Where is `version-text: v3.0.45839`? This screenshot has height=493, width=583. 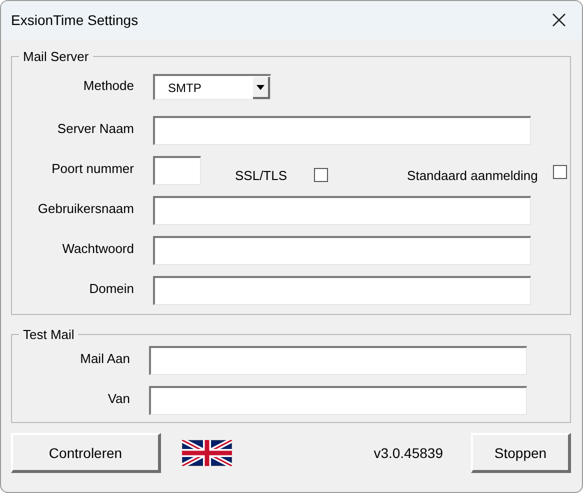
version-text: v3.0.45839 is located at coordinates (408, 453).